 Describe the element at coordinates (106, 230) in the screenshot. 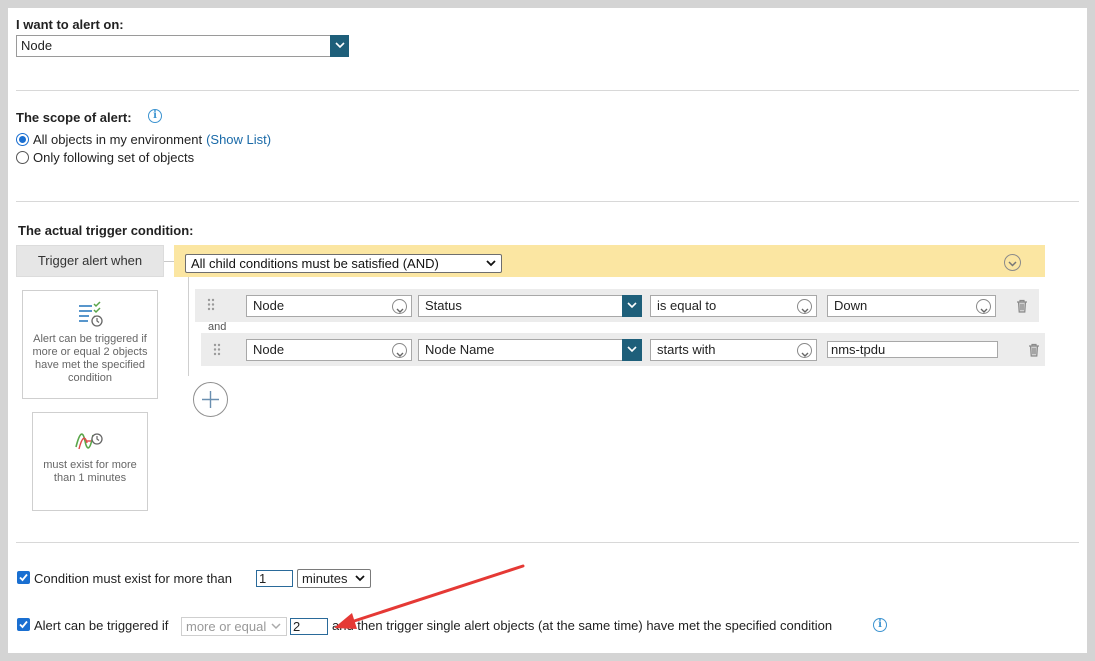

I see `trigger-condition-label: The actual trigger condition:` at that location.